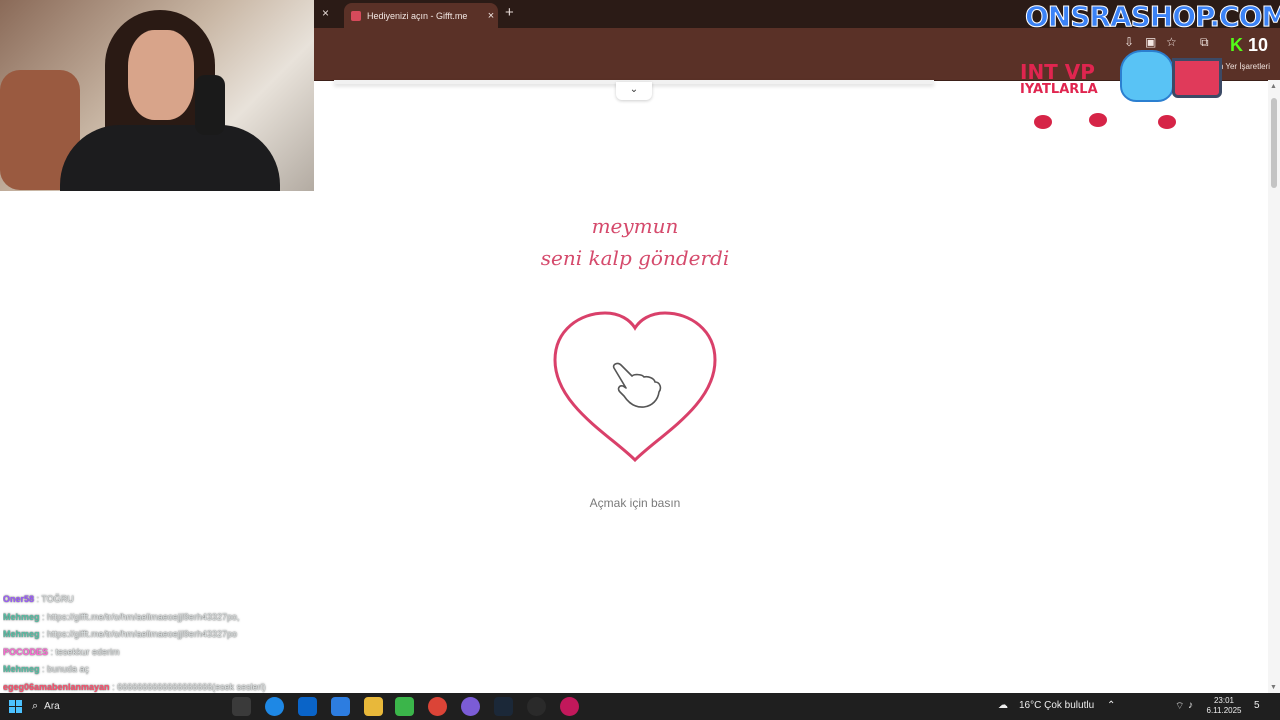  What do you see at coordinates (1003, 705) in the screenshot?
I see `weather-icon: ☁` at bounding box center [1003, 705].